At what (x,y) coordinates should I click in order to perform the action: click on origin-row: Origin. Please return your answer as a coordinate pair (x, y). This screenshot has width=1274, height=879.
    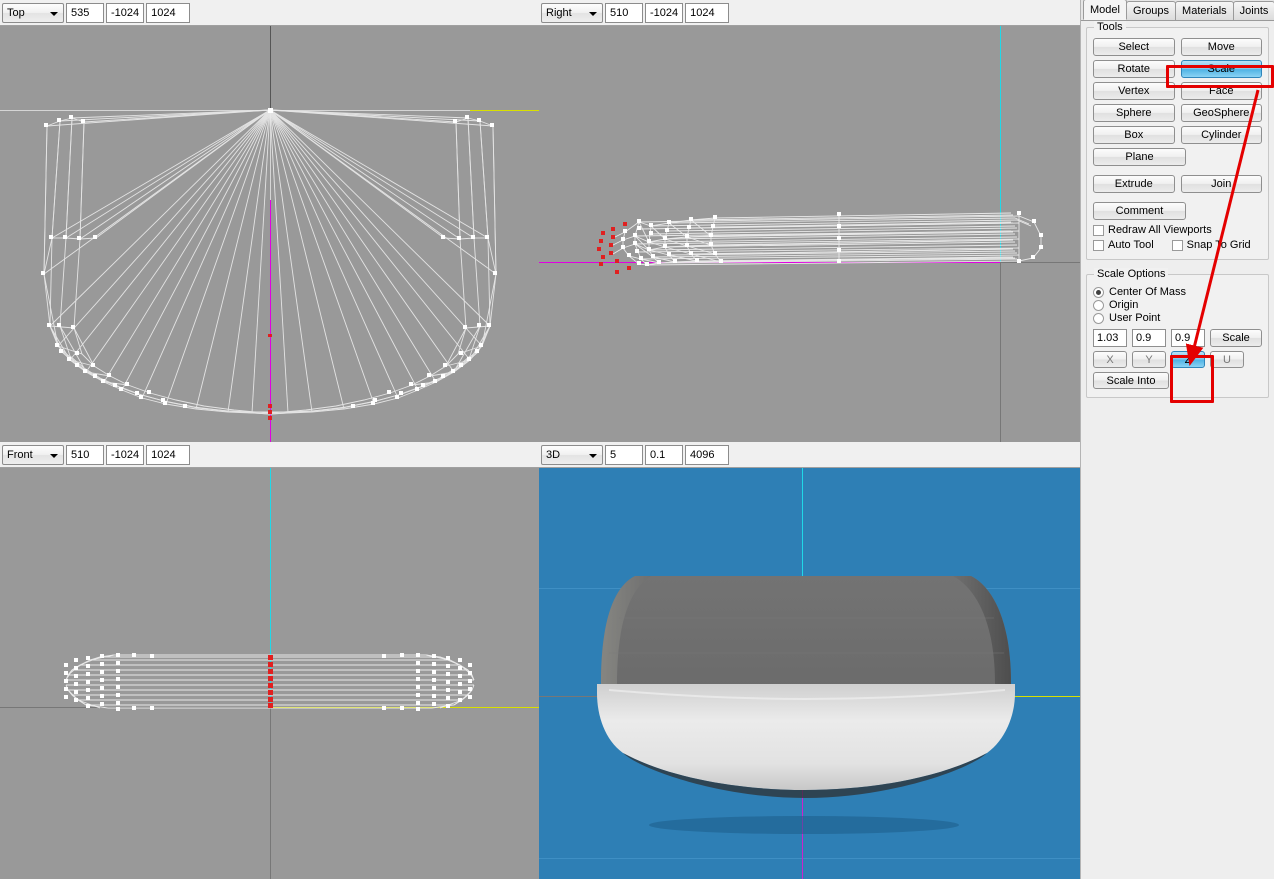
    Looking at the image, I should click on (1177, 305).